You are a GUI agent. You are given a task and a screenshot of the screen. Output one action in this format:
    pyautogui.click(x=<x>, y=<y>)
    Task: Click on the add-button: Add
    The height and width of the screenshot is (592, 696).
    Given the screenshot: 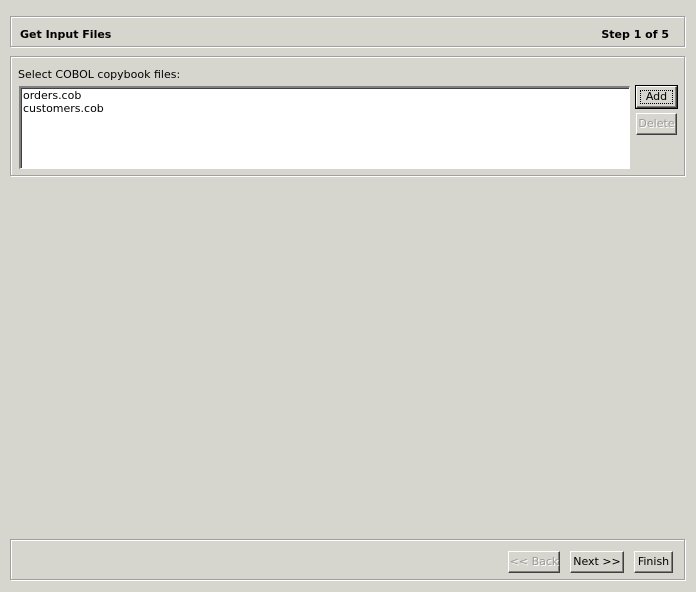 What is the action you would take?
    pyautogui.click(x=656, y=97)
    